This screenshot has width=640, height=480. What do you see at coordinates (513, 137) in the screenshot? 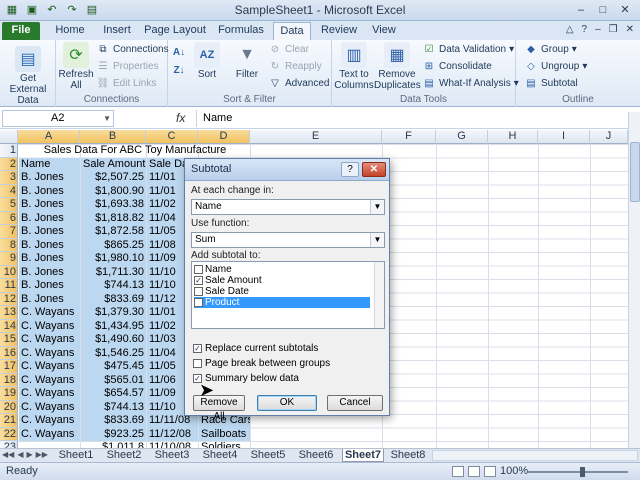
I see `column-header-h: H` at bounding box center [513, 137].